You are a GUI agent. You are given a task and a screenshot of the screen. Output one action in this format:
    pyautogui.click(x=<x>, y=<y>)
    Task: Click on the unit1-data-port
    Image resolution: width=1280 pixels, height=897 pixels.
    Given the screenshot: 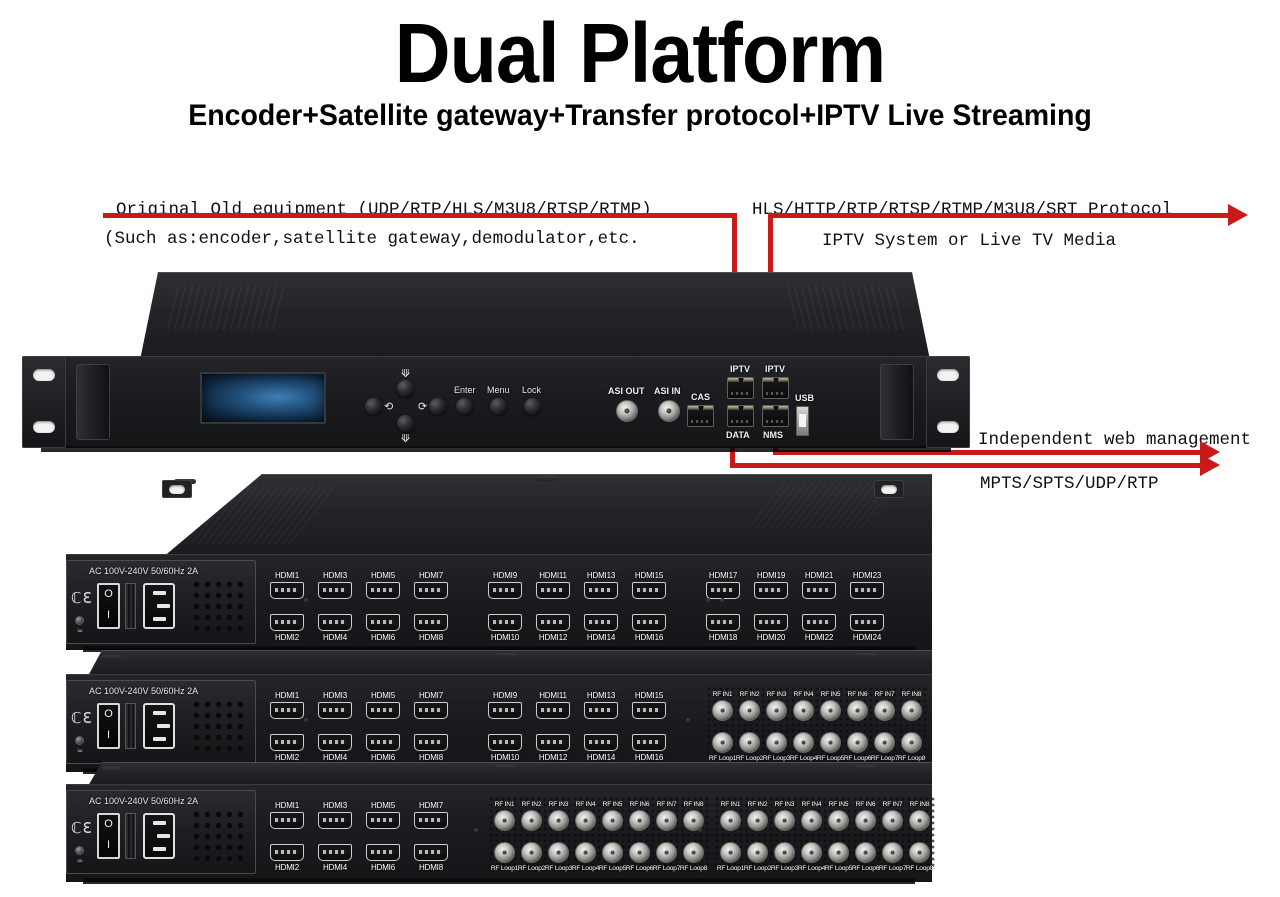 What is the action you would take?
    pyautogui.click(x=740, y=416)
    